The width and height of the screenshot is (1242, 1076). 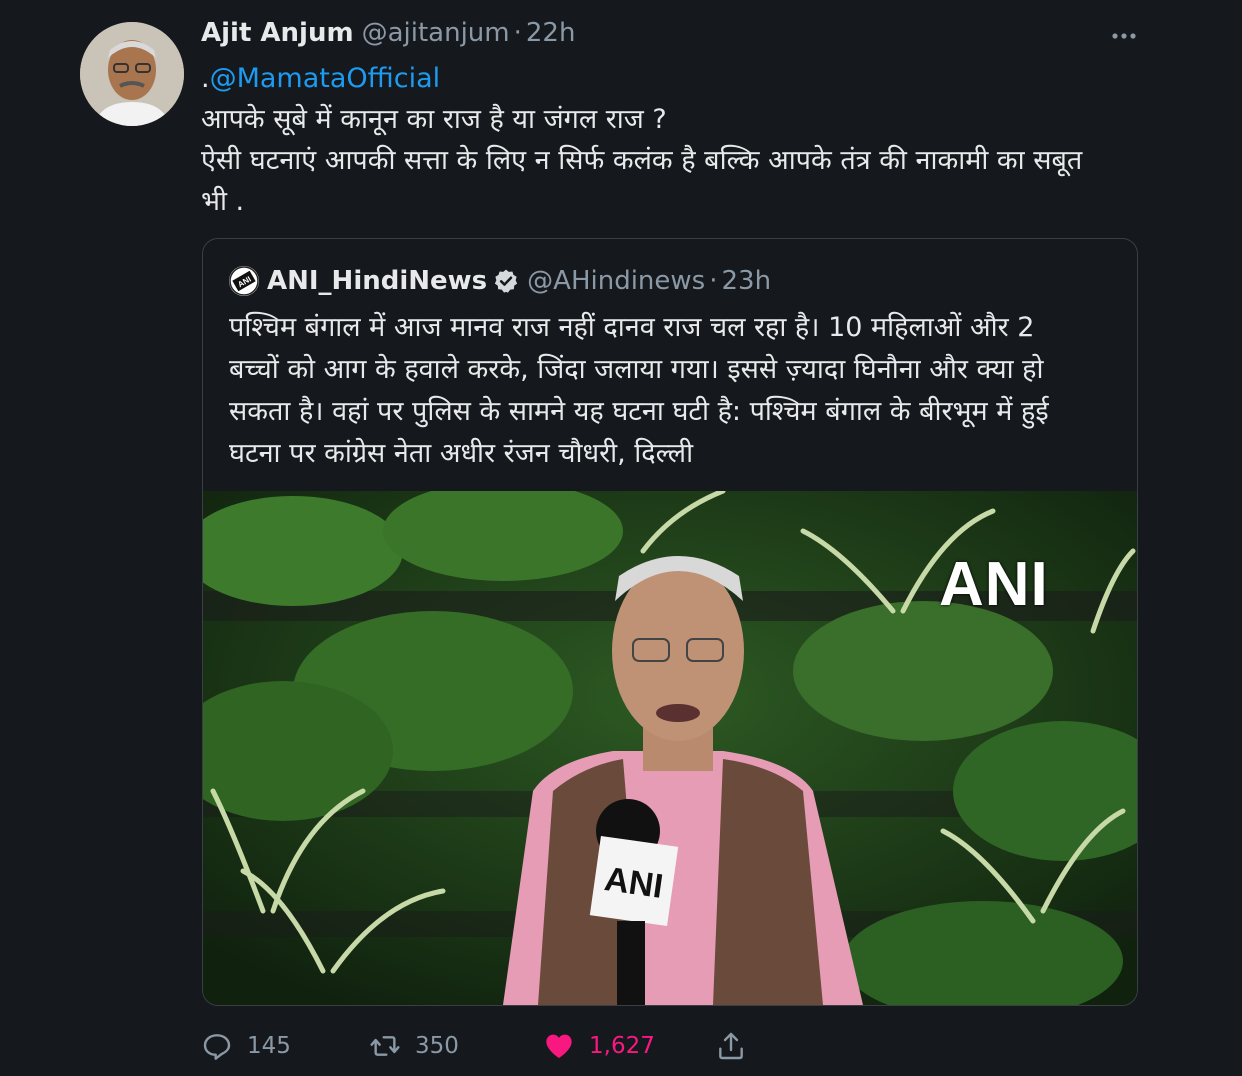 What do you see at coordinates (246, 1046) in the screenshot?
I see `reply-button: 145` at bounding box center [246, 1046].